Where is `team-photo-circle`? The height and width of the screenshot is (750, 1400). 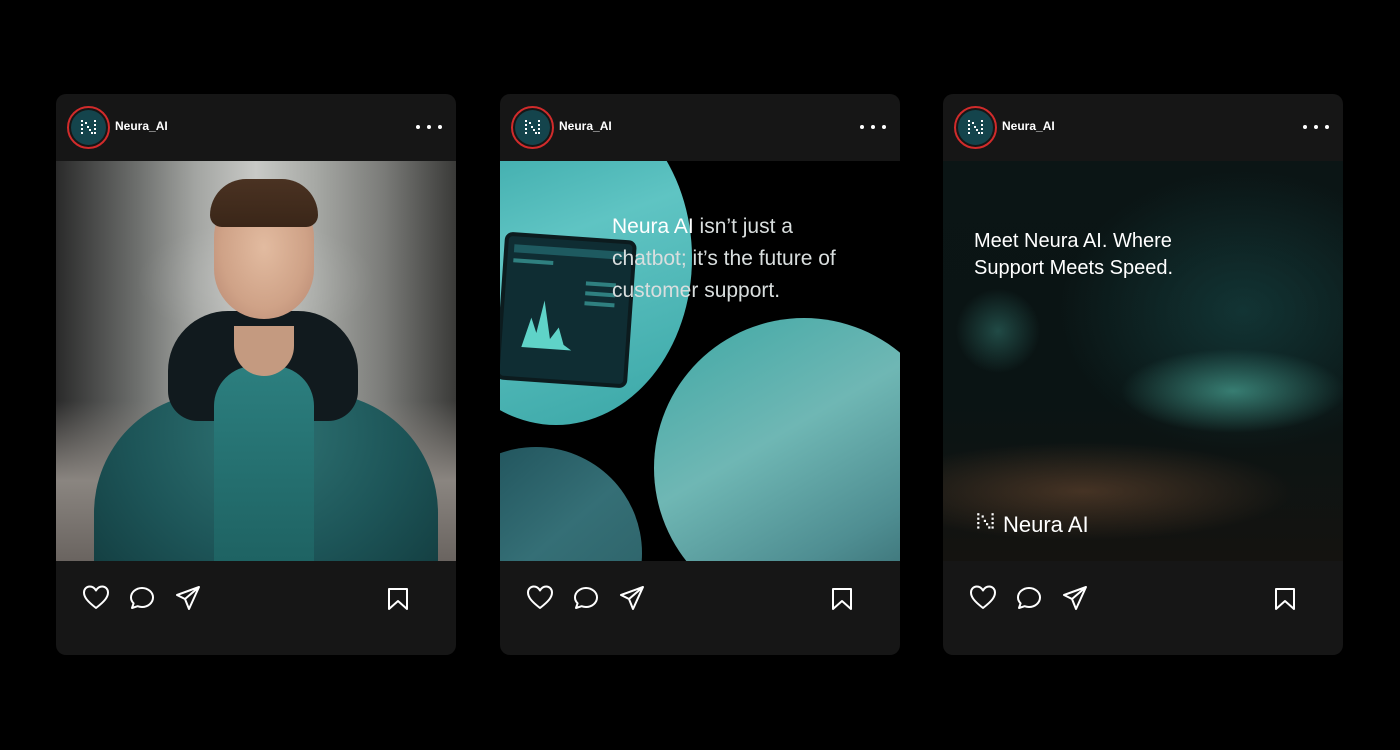 team-photo-circle is located at coordinates (777, 439).